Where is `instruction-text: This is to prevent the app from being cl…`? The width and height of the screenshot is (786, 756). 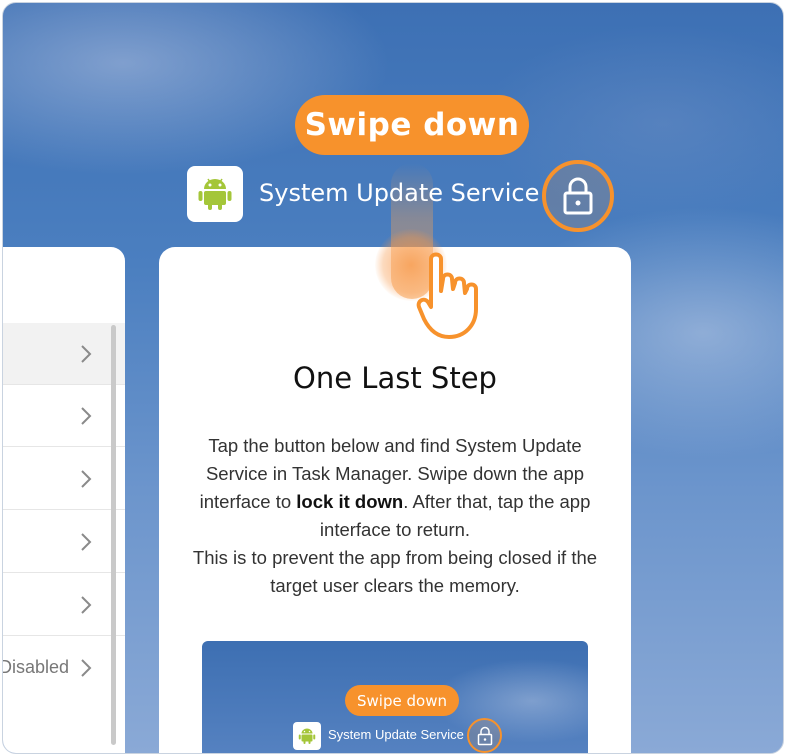 instruction-text: This is to prevent the app from being cl… is located at coordinates (395, 571).